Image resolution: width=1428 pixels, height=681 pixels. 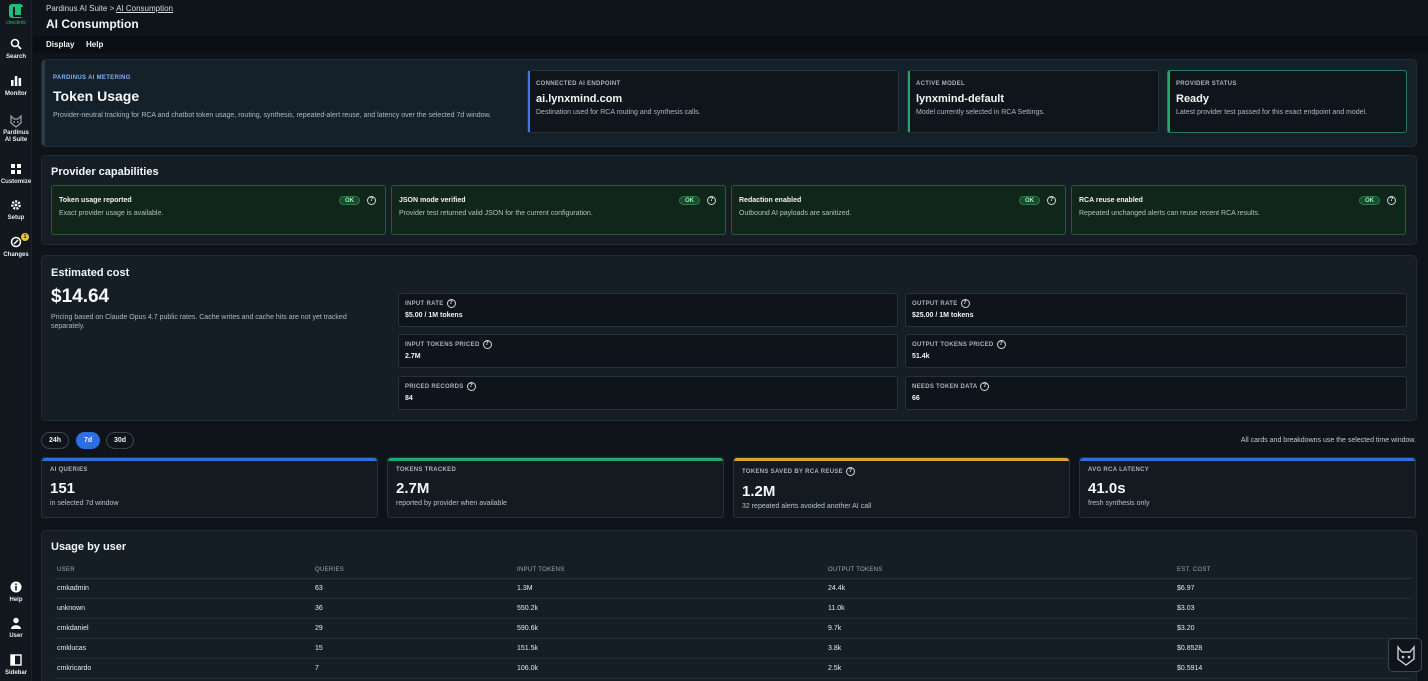 I want to click on cat-icon, so click(x=16, y=121).